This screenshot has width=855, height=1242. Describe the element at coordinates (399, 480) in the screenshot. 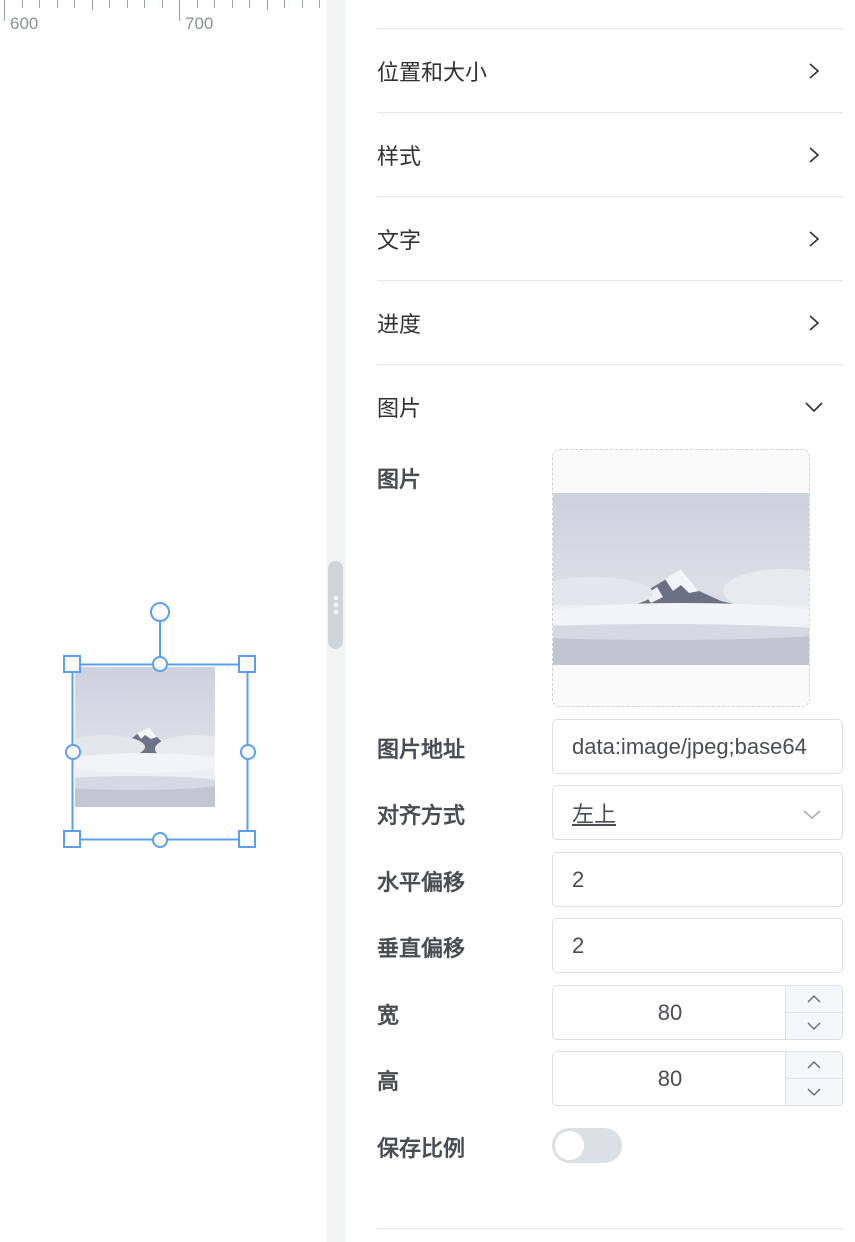

I see `image-label: 图片` at that location.